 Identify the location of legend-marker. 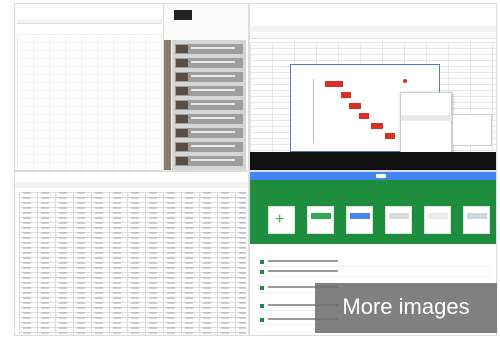
(405, 81).